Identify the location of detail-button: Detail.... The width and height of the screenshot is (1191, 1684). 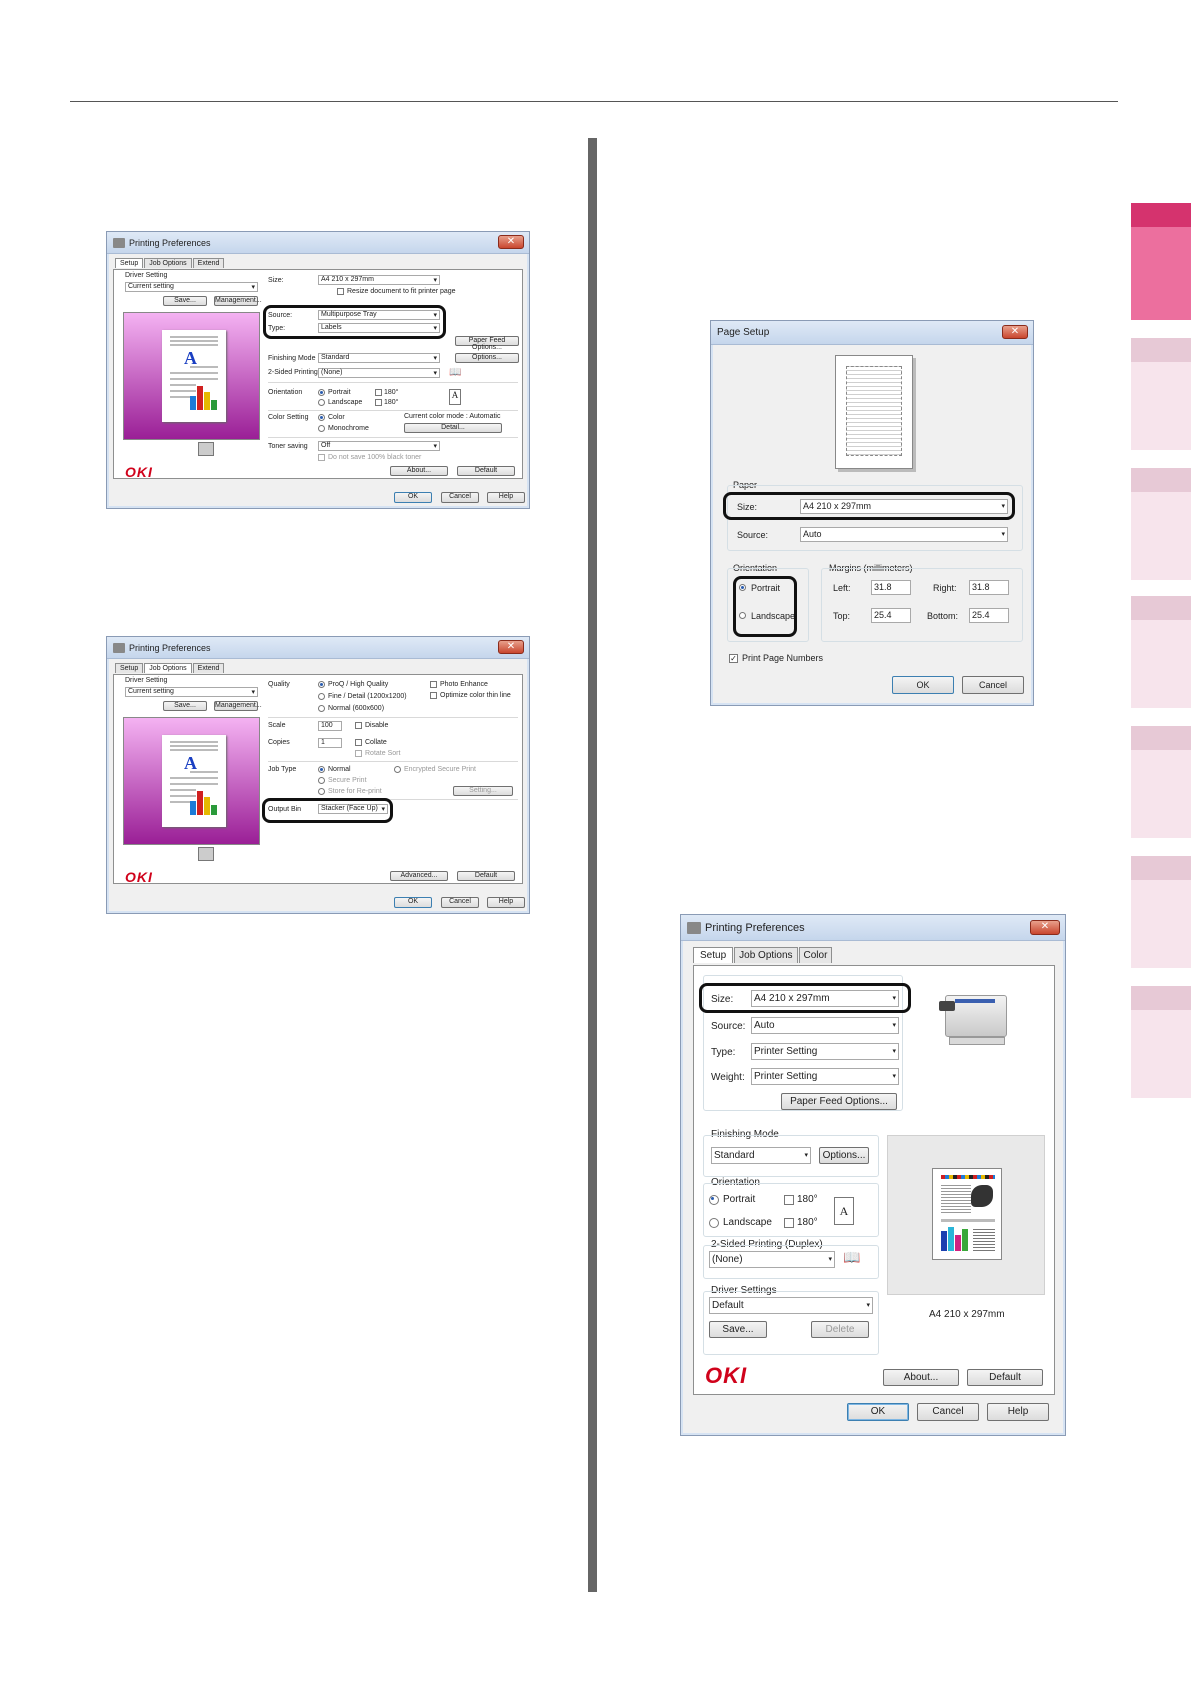
(453, 428).